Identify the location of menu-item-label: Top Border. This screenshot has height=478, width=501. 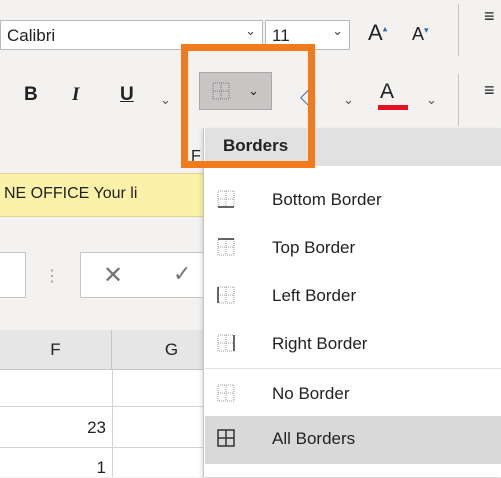
(314, 247).